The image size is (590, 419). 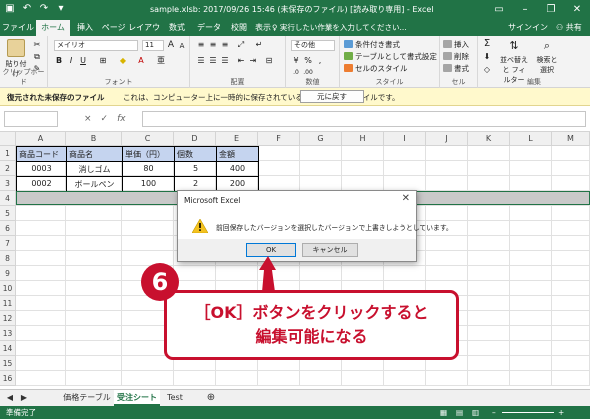 What do you see at coordinates (175, 398) in the screenshot?
I see `sheet-tab: Test` at bounding box center [175, 398].